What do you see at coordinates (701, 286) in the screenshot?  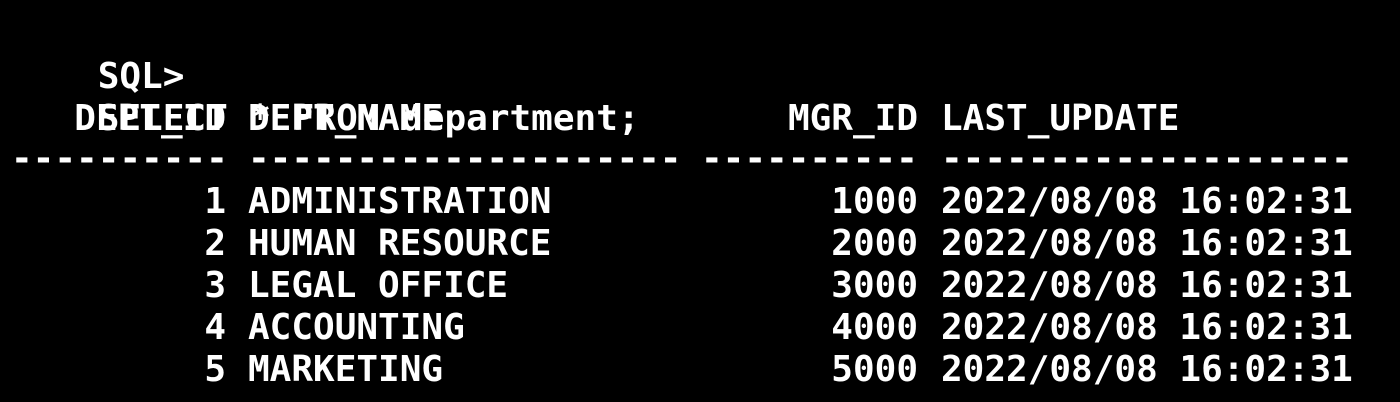 I see `table-row: 3 LEGAL OFFICE 3000 2022/08/08 16:02:31` at bounding box center [701, 286].